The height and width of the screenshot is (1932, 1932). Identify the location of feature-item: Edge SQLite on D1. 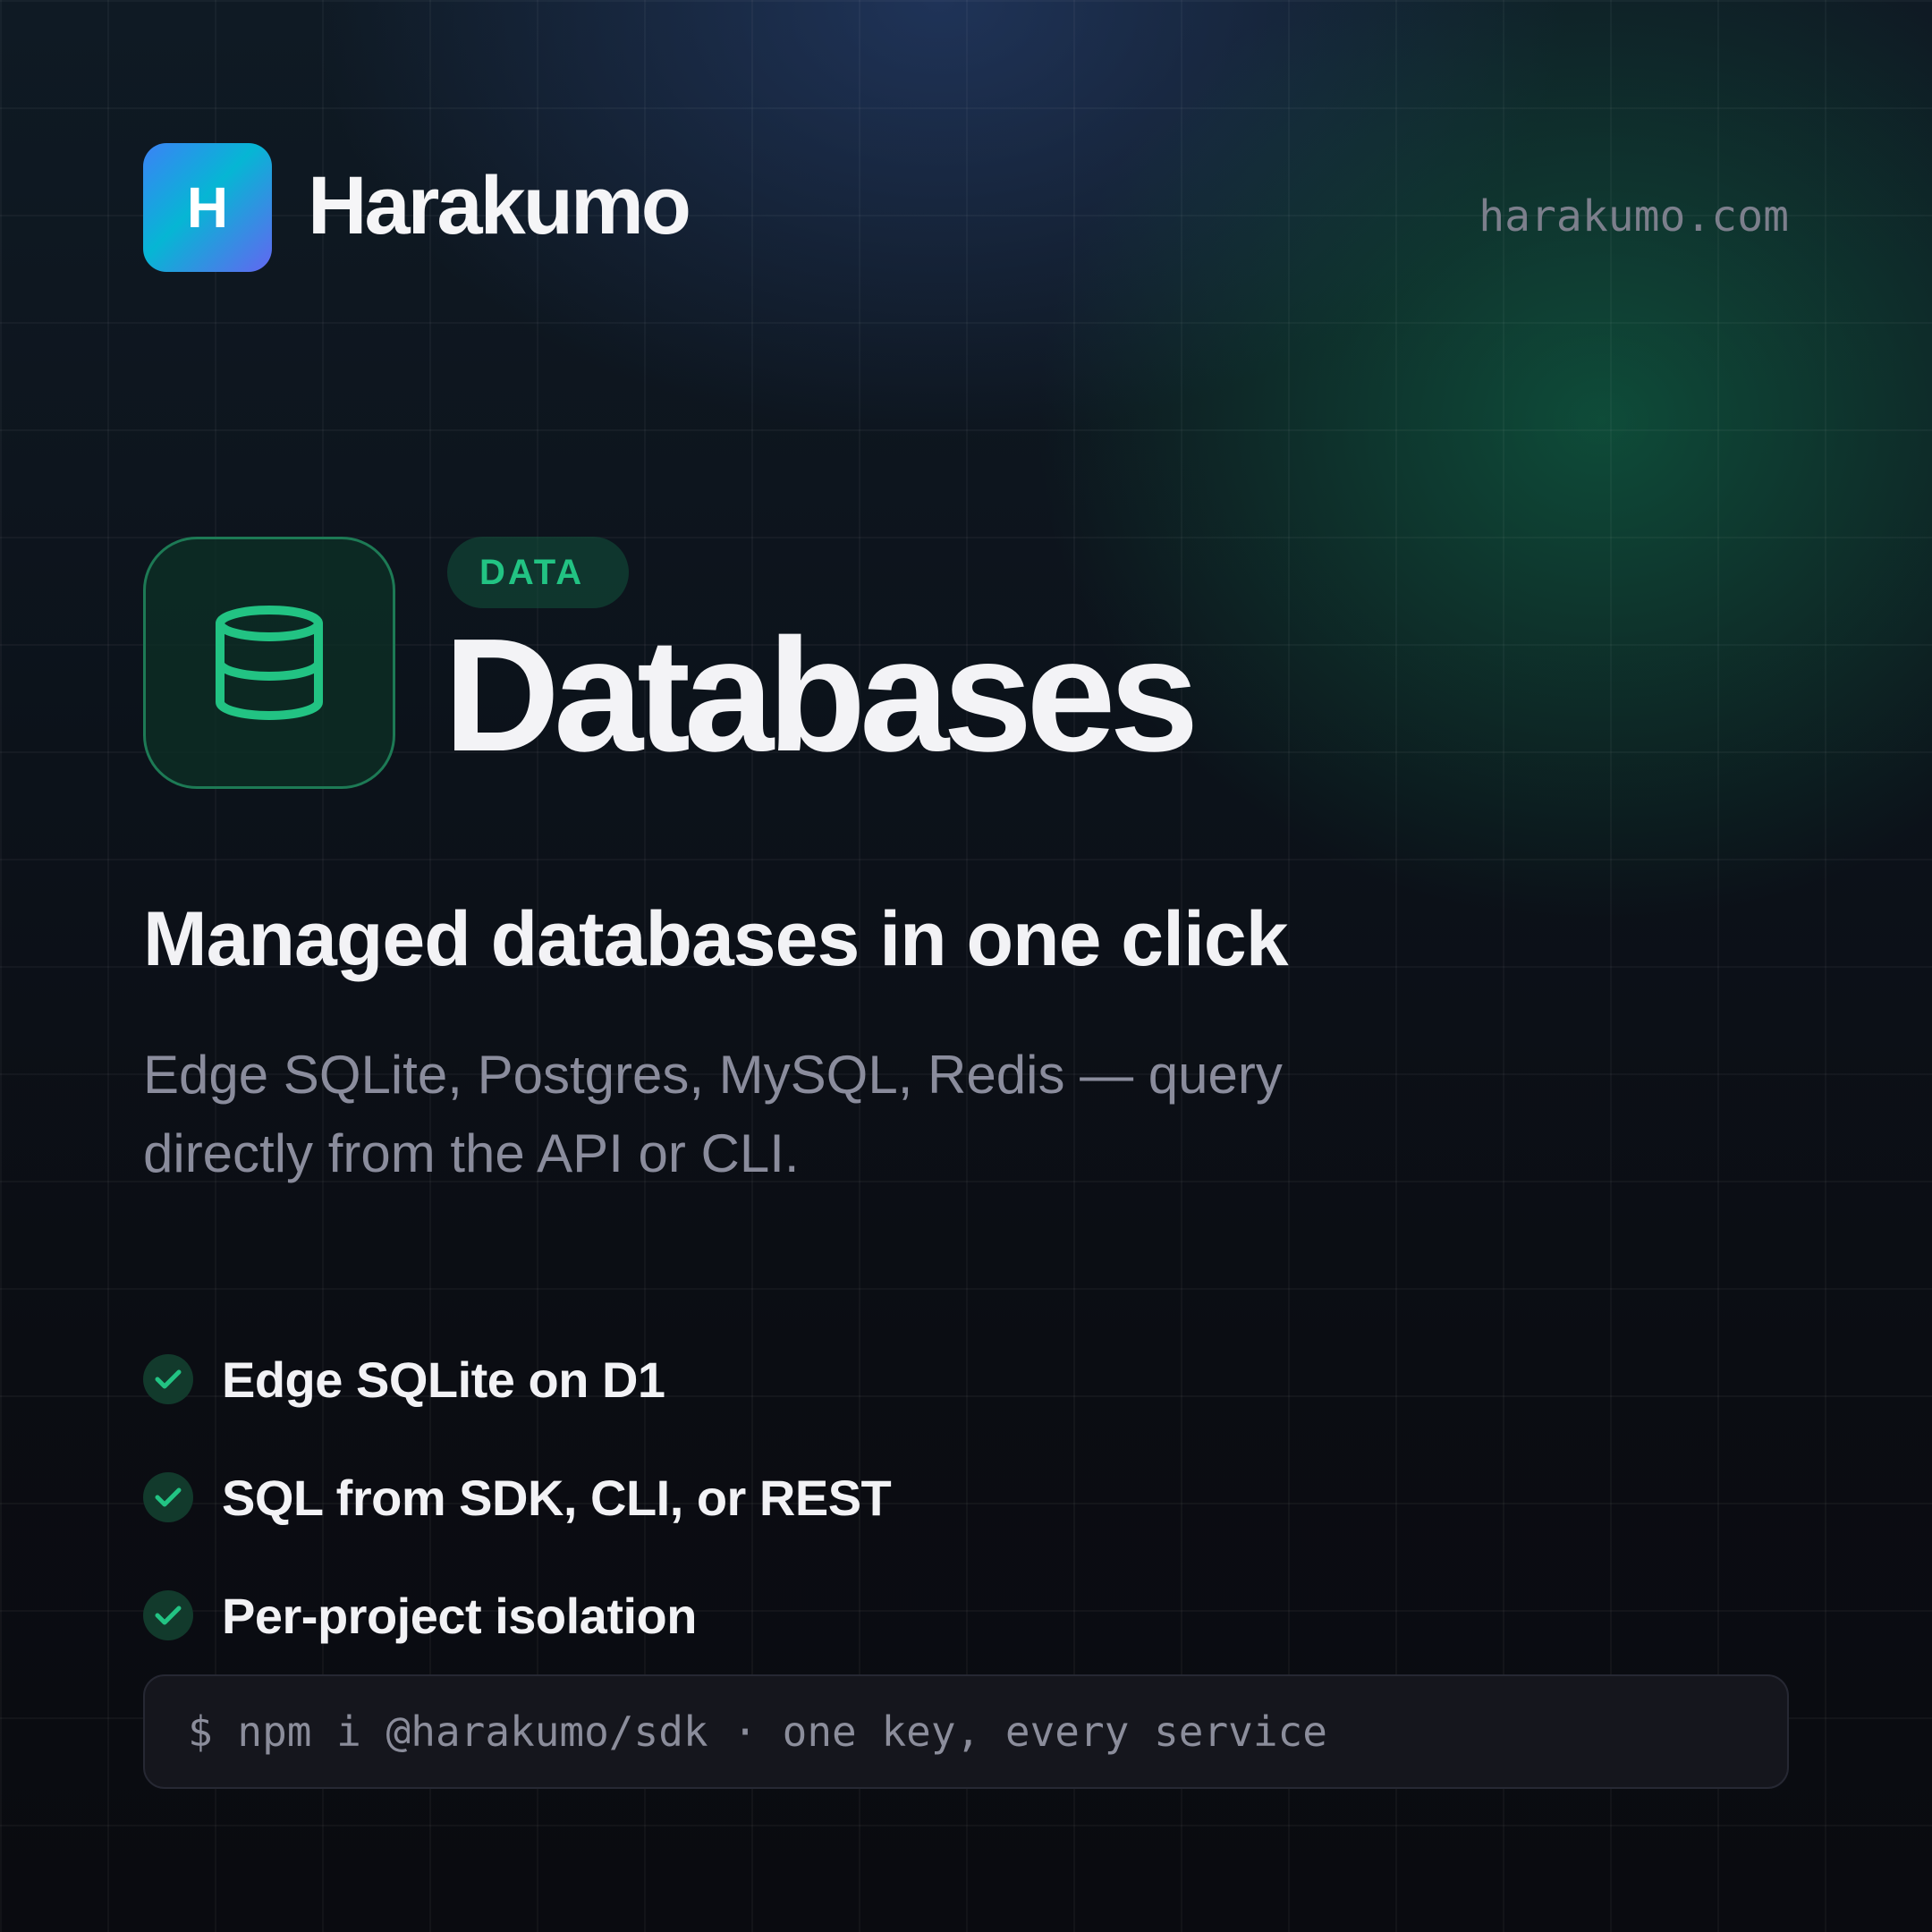
(517, 1379).